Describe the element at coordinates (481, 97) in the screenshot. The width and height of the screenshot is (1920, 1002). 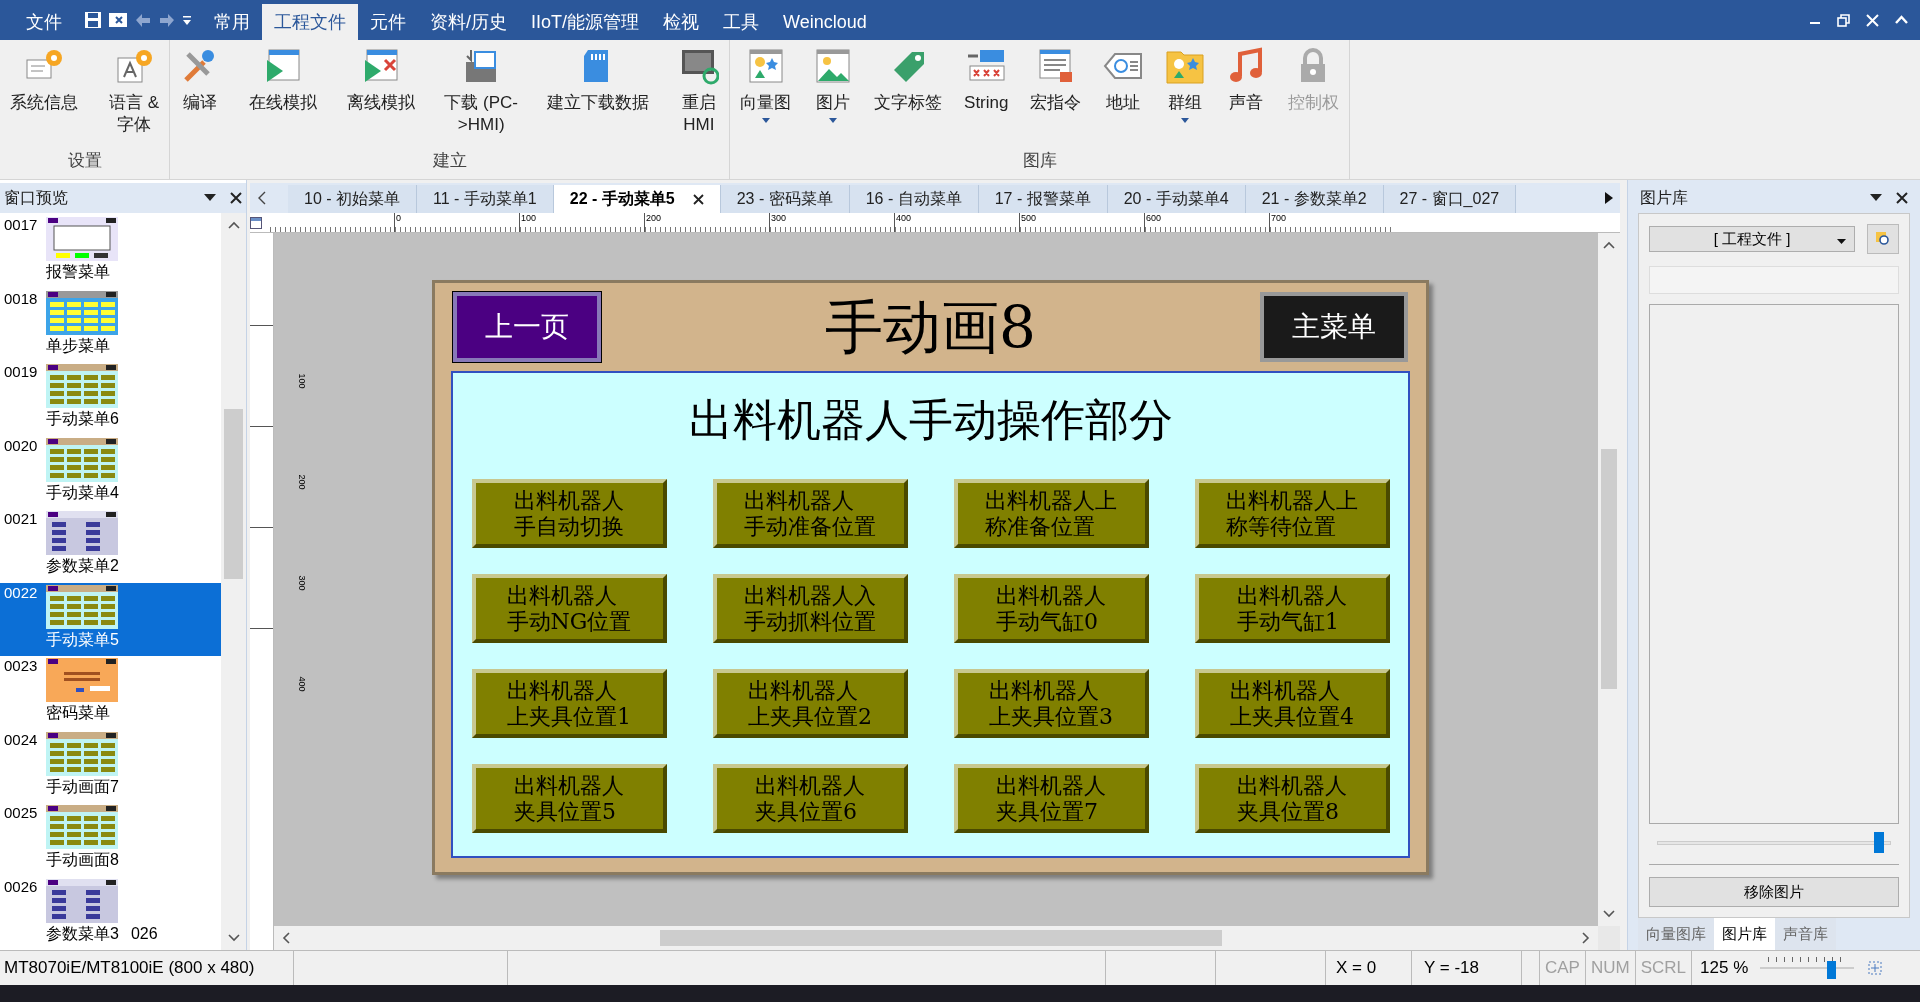
I see `ribbon-button: 下载 (PC- >HMI)` at that location.